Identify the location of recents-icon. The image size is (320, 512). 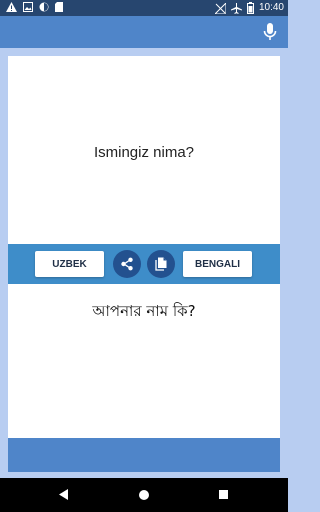
(223, 494).